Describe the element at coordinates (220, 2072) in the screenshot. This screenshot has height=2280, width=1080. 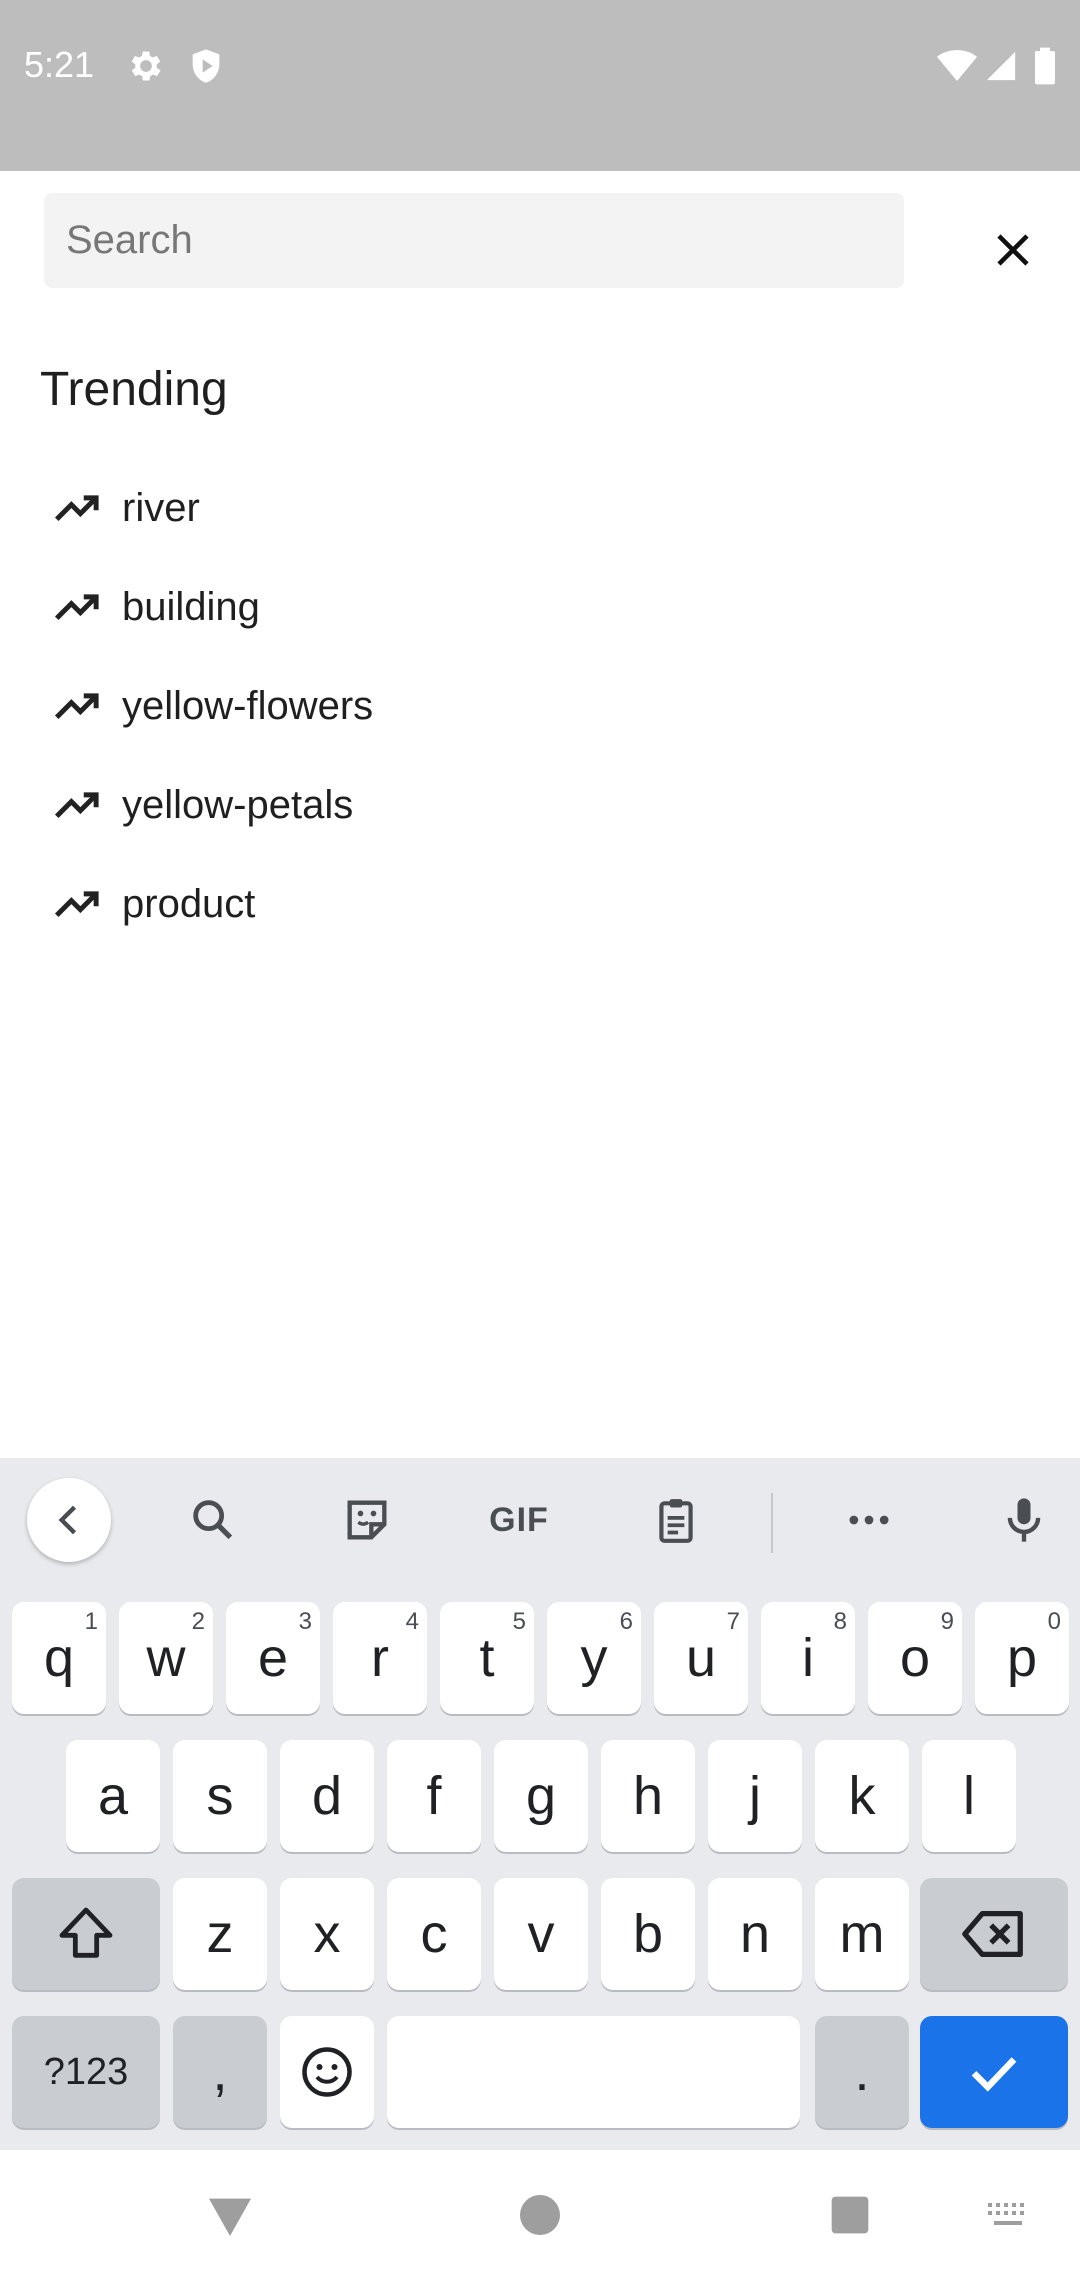
I see `comma-key: ,` at that location.